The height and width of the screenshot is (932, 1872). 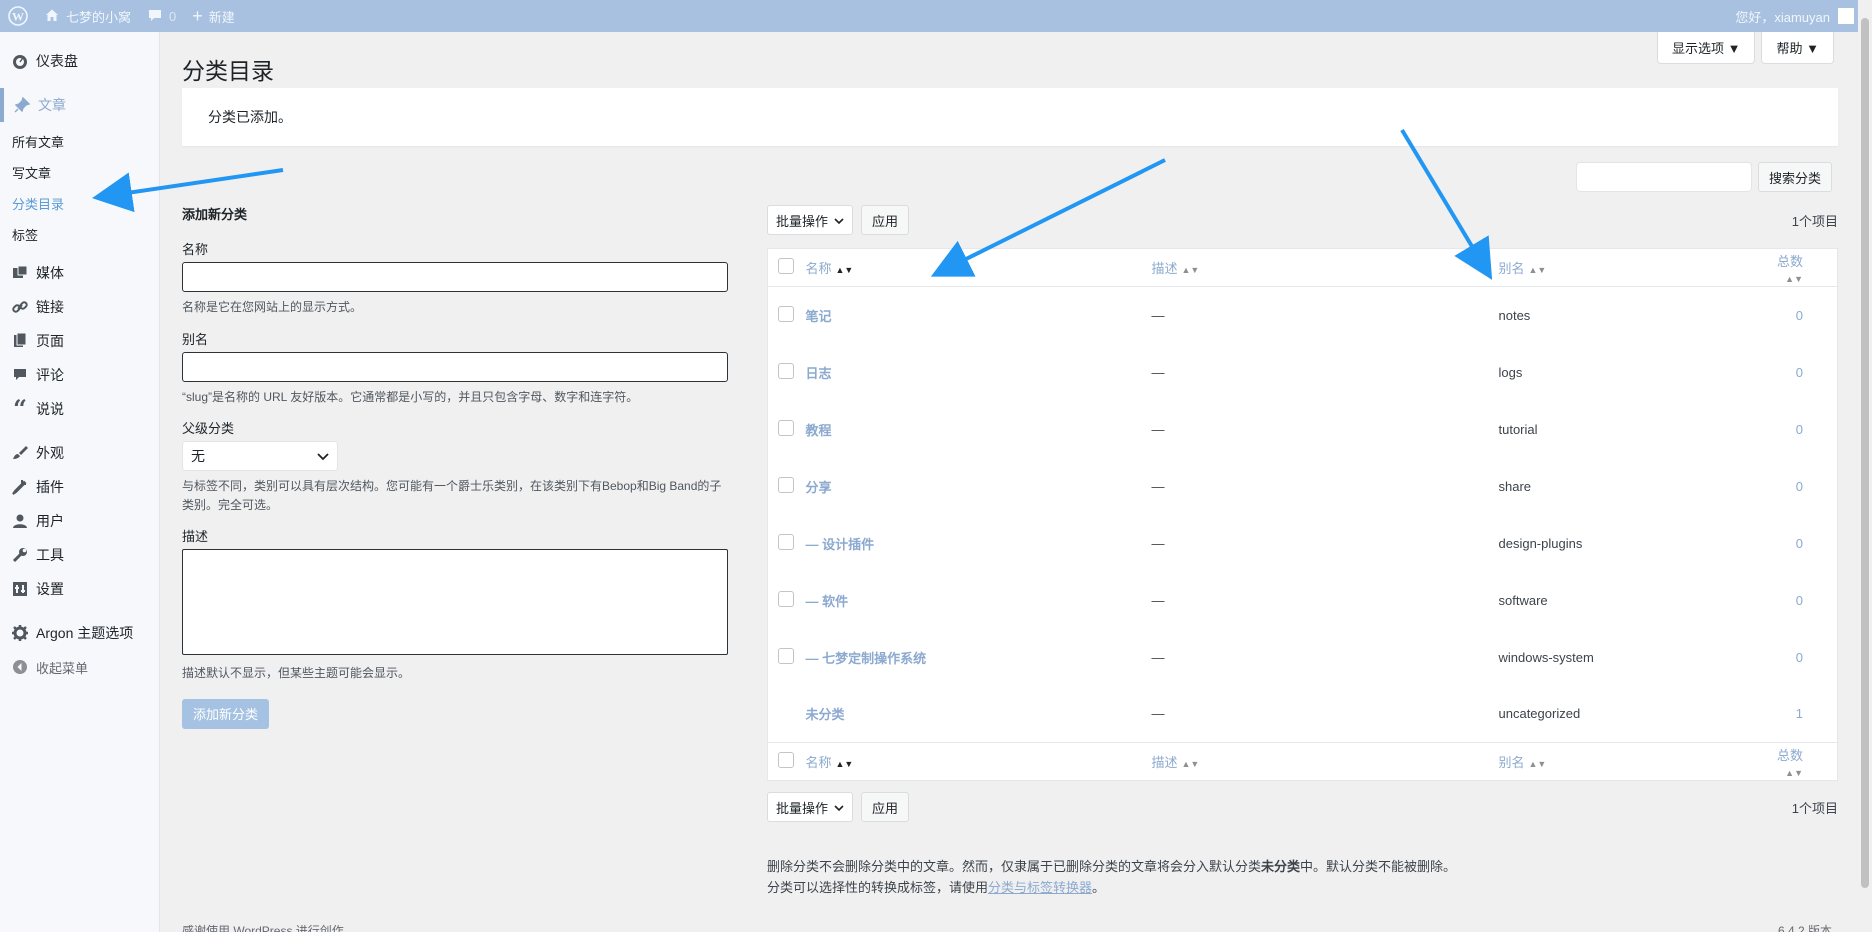 I want to click on category-name-link: 笔记, so click(x=819, y=316).